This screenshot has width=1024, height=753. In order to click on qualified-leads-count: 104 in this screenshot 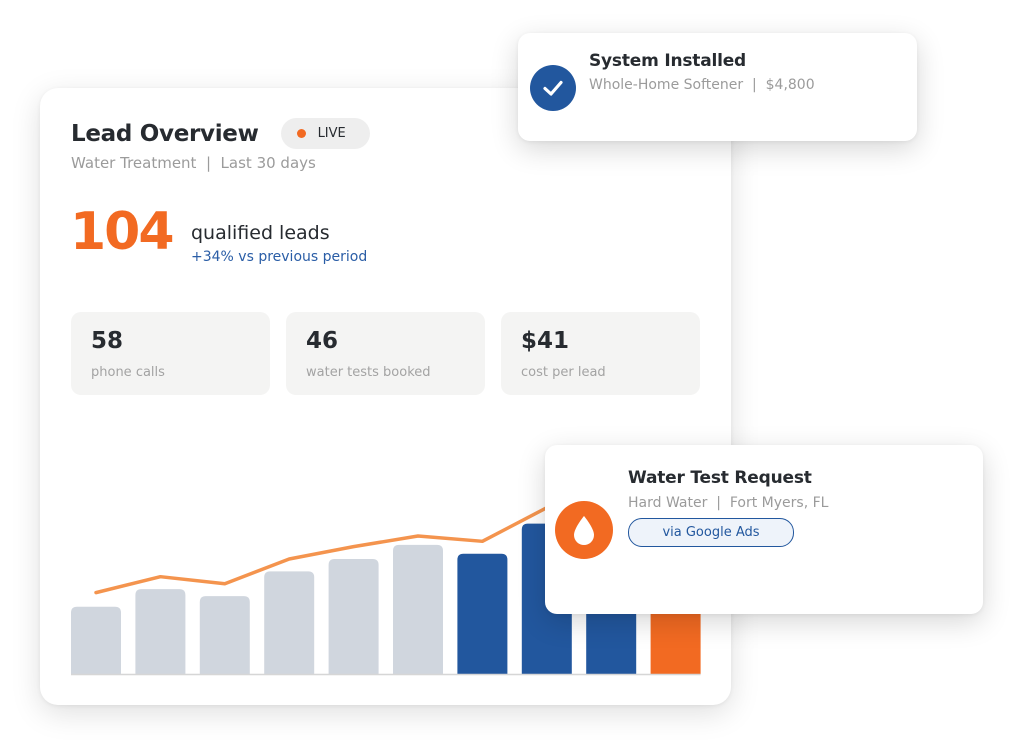, I will do `click(122, 232)`.